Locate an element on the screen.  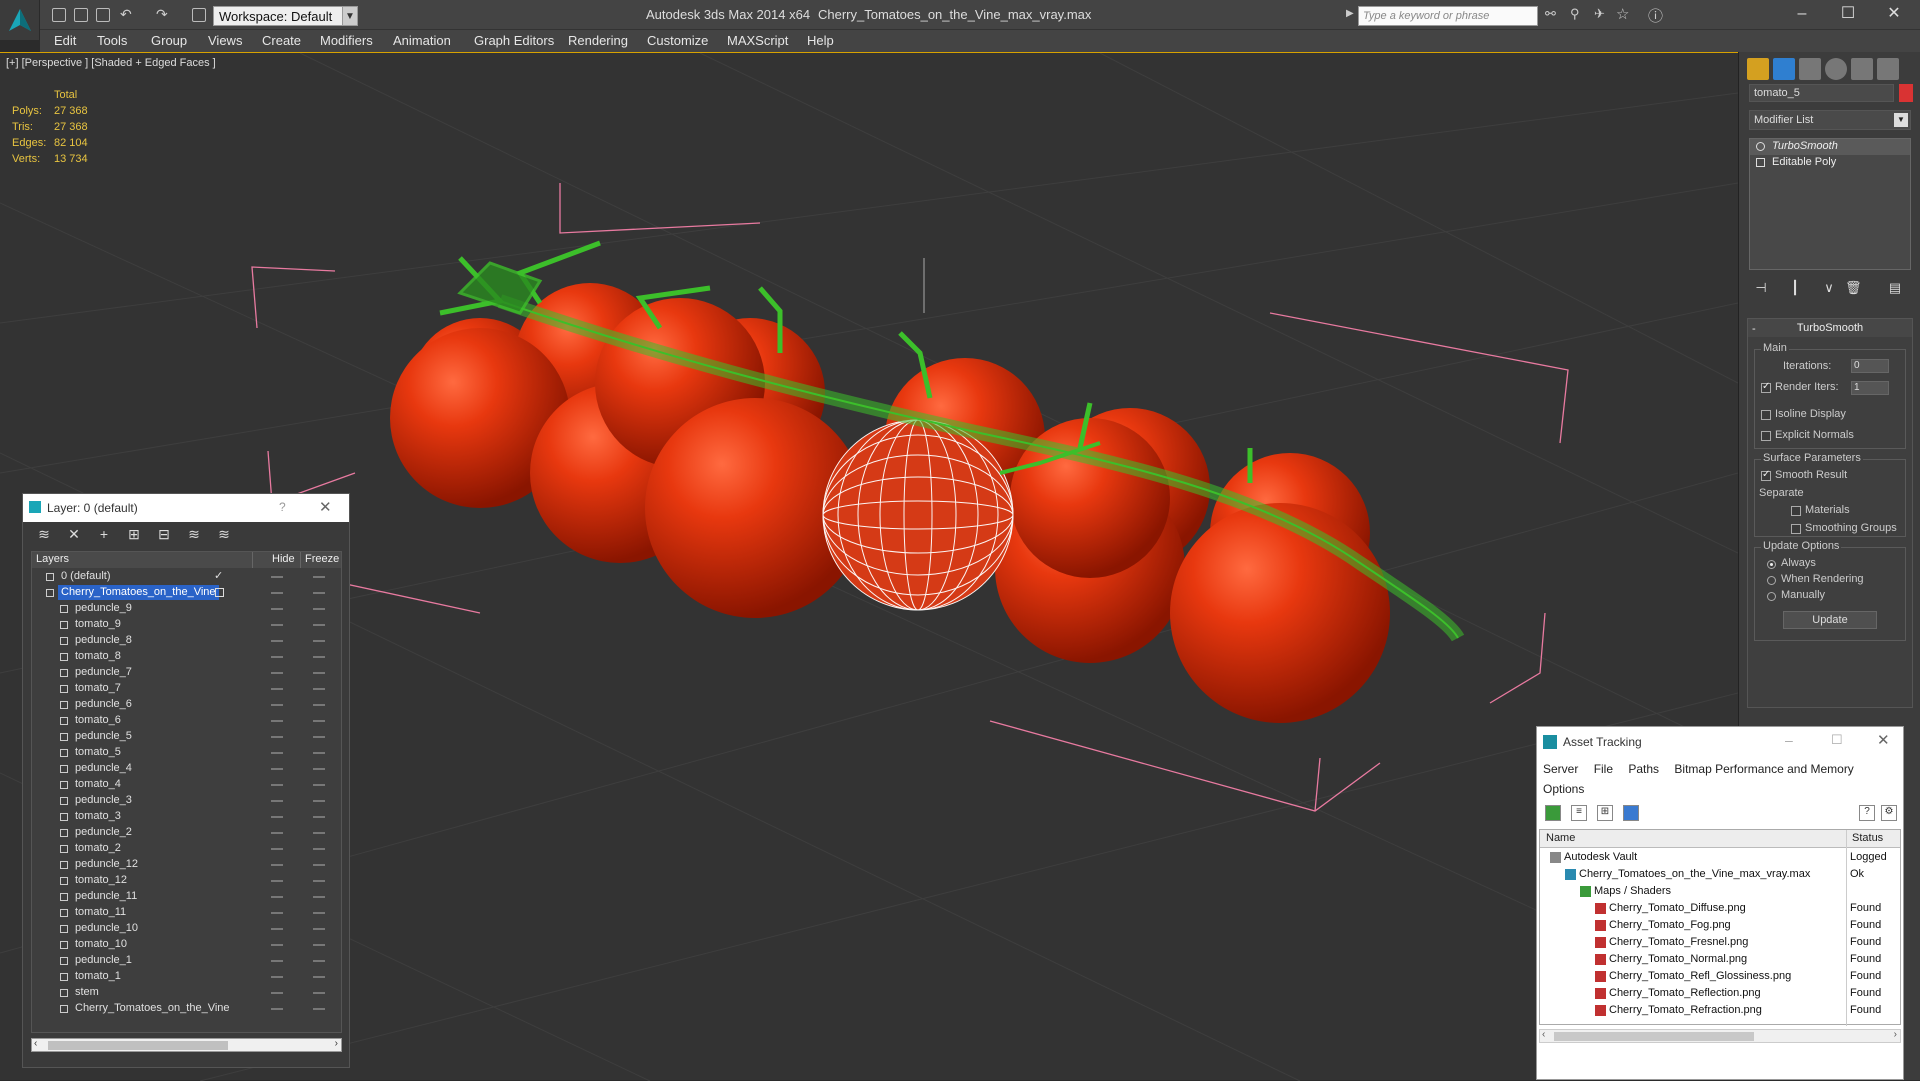
layer-row: tomato_5 is located at coordinates (186, 753).